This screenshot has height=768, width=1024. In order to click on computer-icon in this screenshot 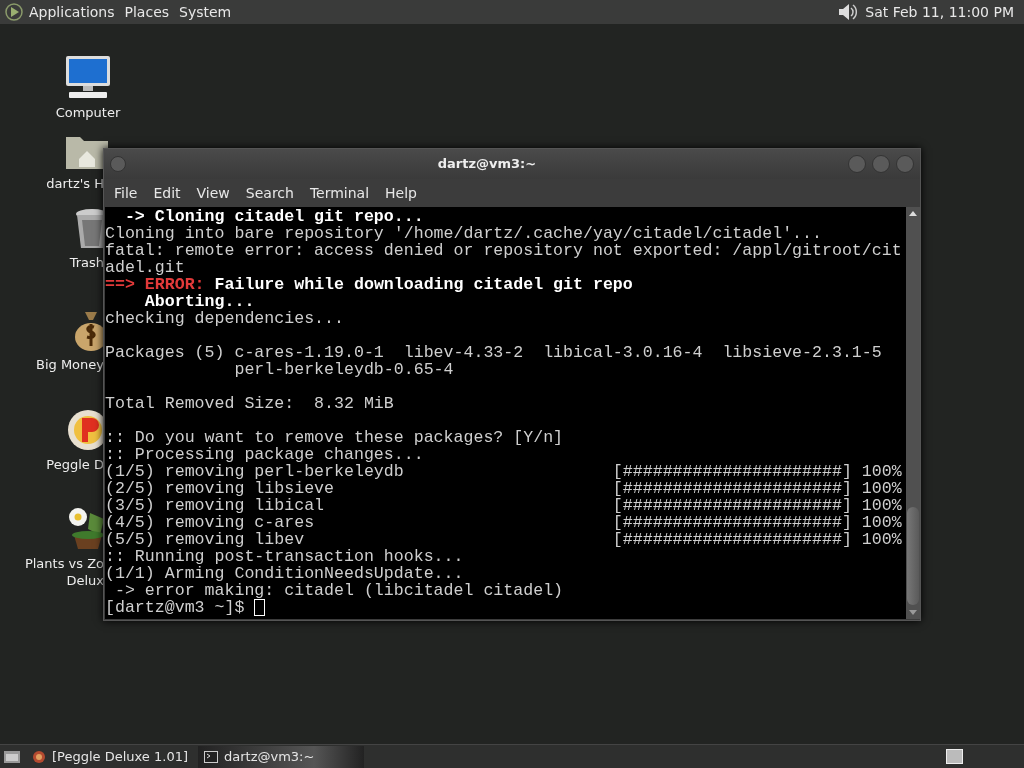, I will do `click(88, 77)`.